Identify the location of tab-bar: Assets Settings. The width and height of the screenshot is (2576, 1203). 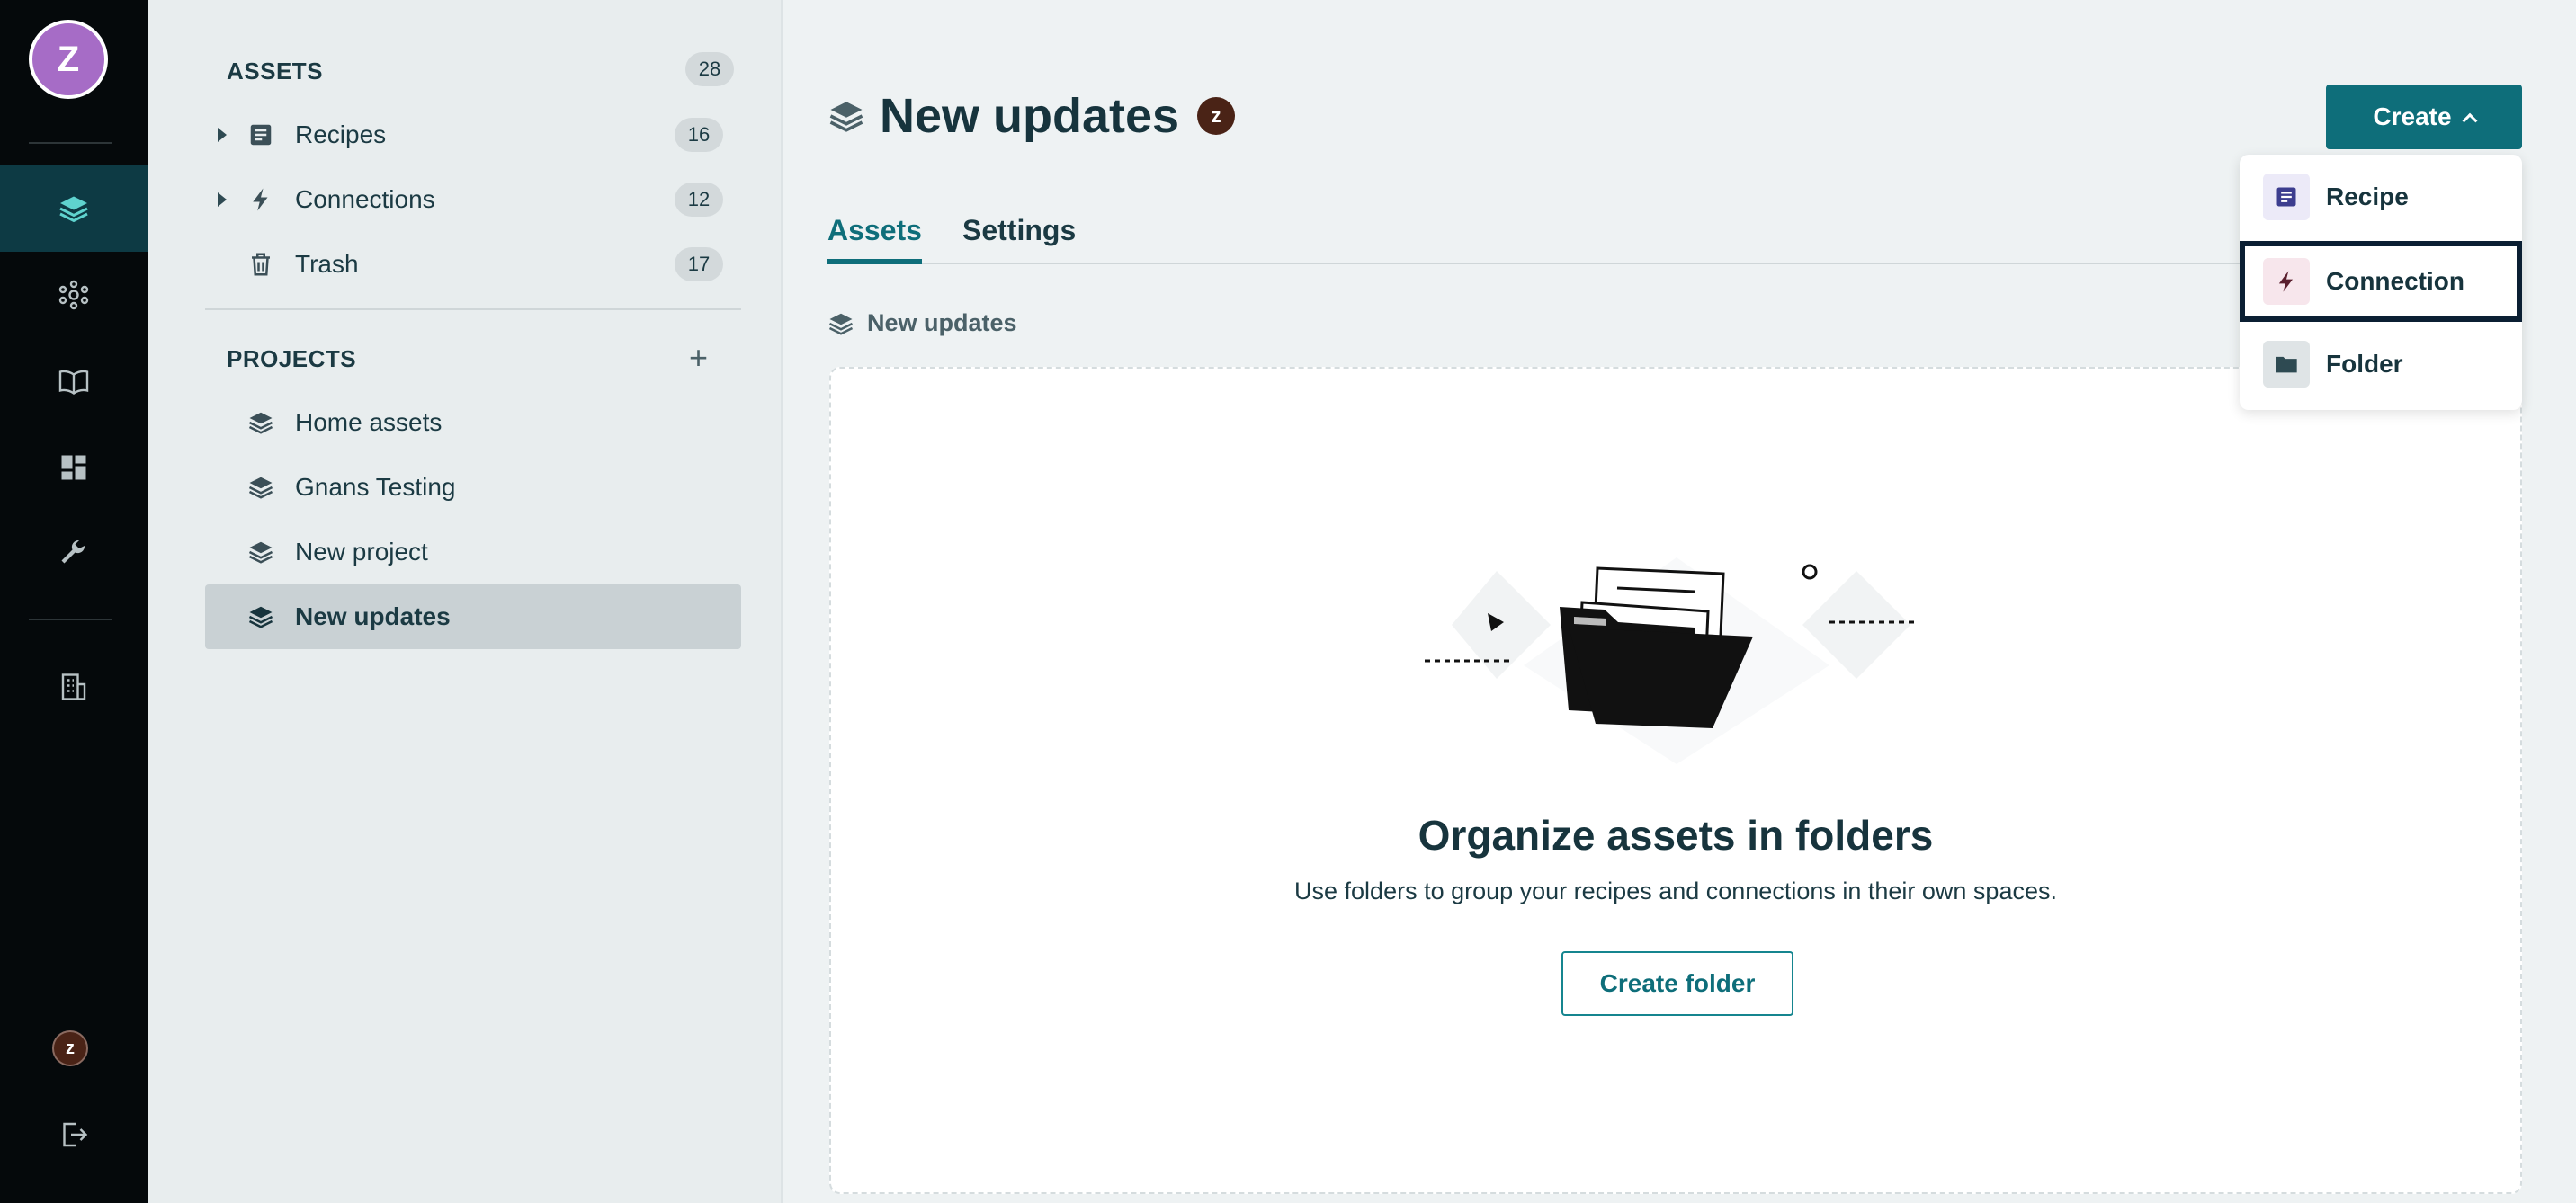
(1547, 236).